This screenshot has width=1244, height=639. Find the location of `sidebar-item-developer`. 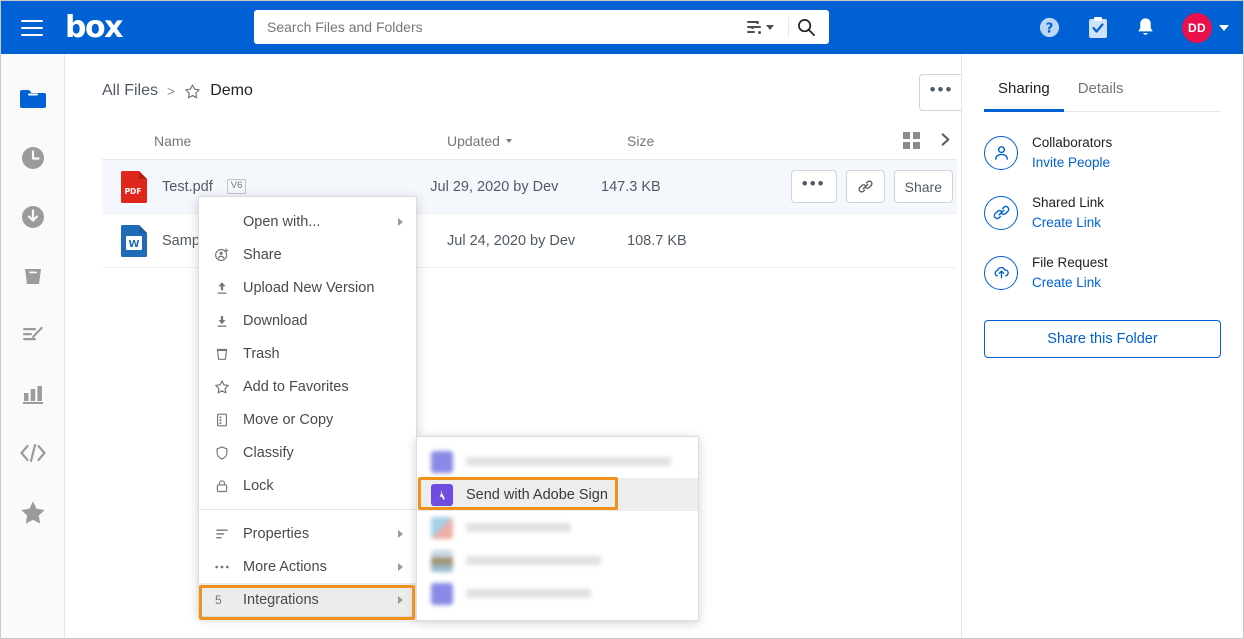

sidebar-item-developer is located at coordinates (33, 453).